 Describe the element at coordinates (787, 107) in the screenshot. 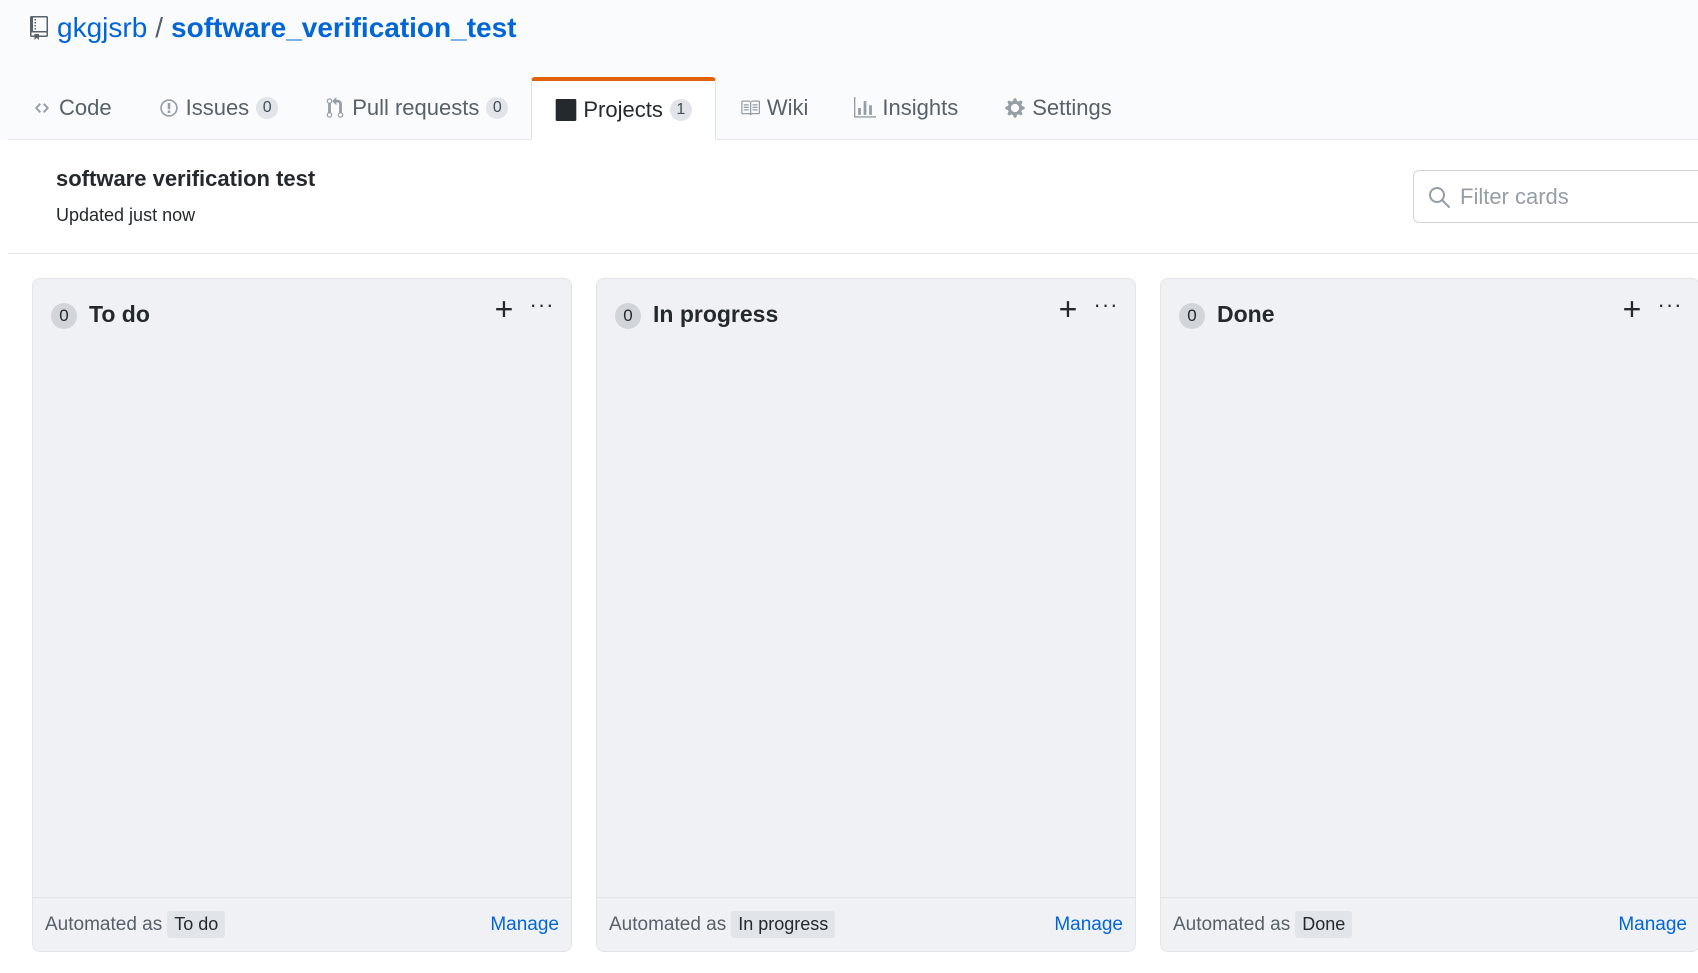

I see `tab-wiki-label: Wiki` at that location.